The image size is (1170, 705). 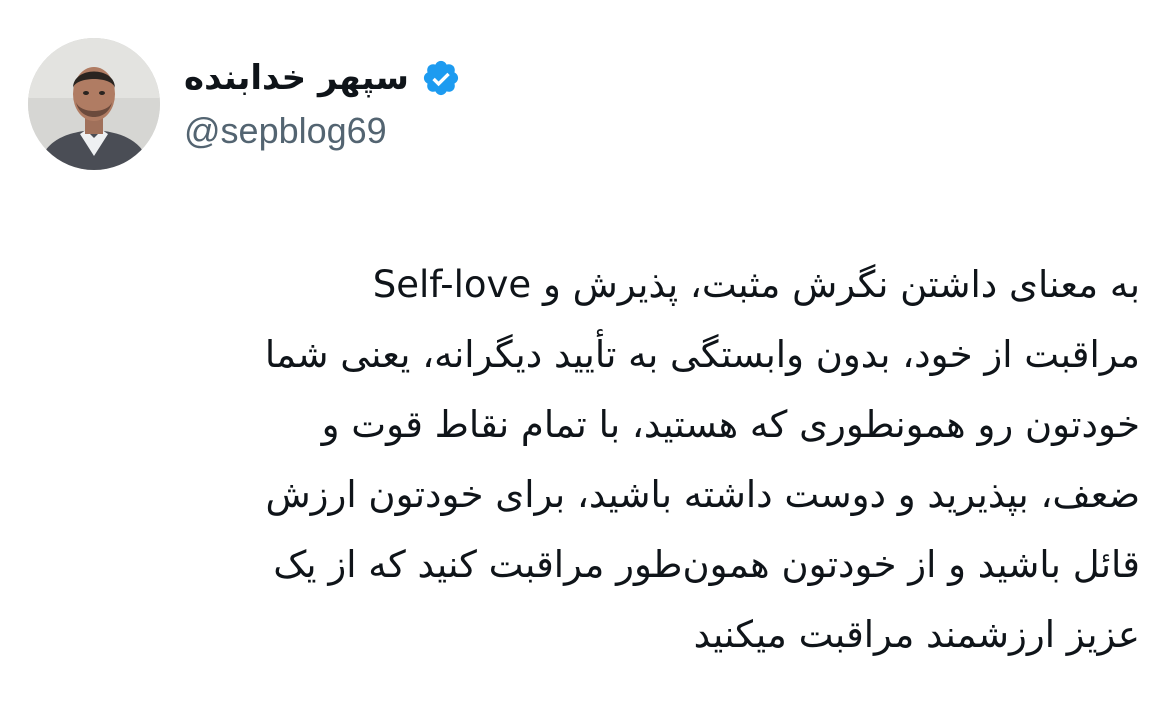 I want to click on author-handle: @sepblog69, so click(x=285, y=131).